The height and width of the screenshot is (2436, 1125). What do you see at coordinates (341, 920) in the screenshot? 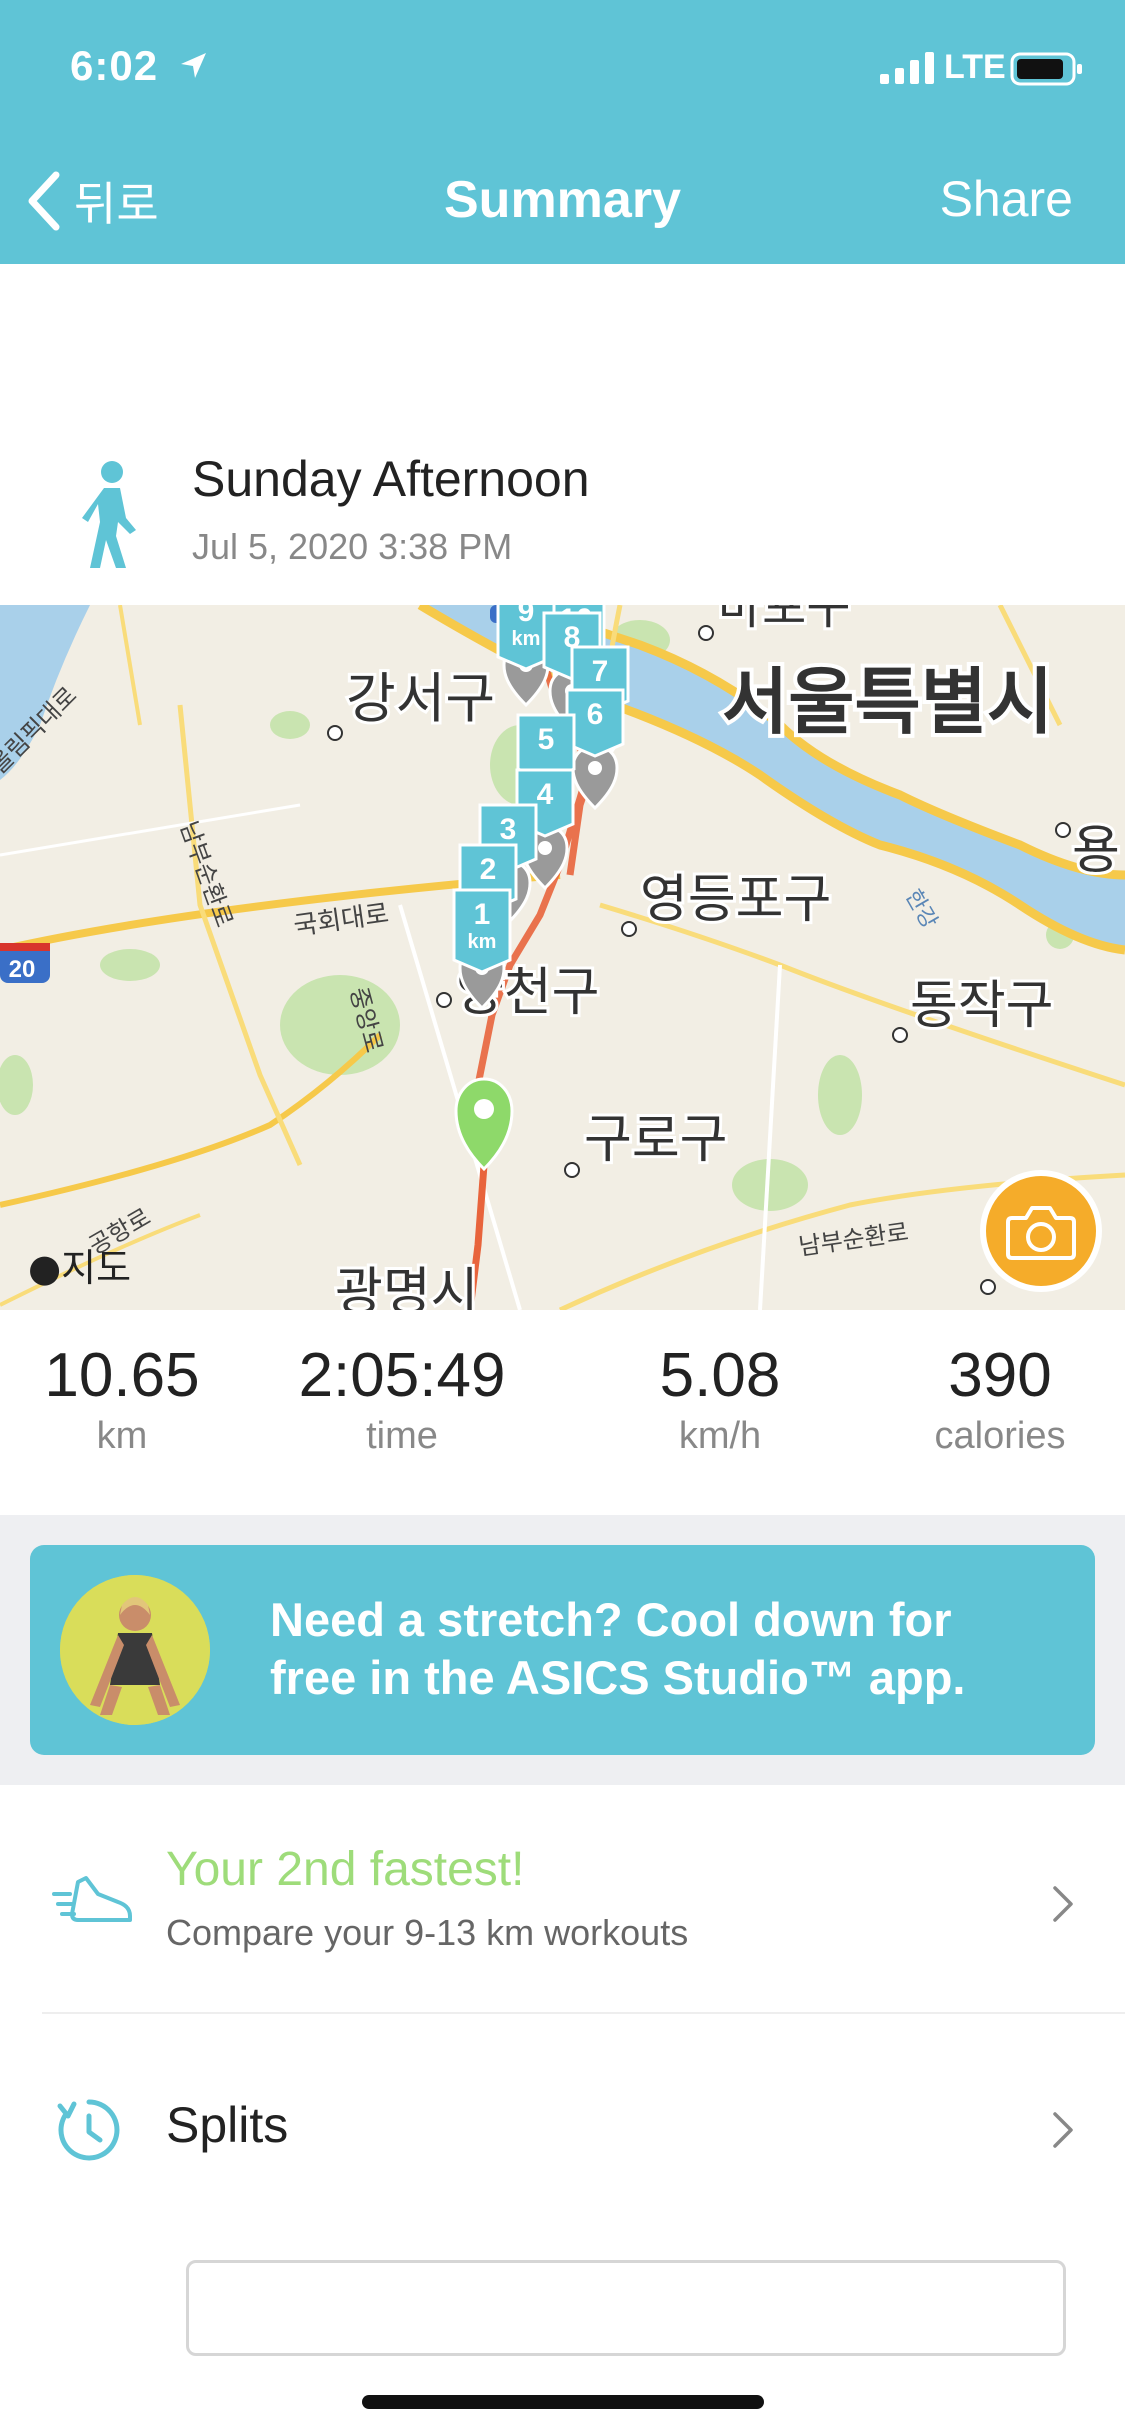
I see `svg-text: 국회대로` at bounding box center [341, 920].